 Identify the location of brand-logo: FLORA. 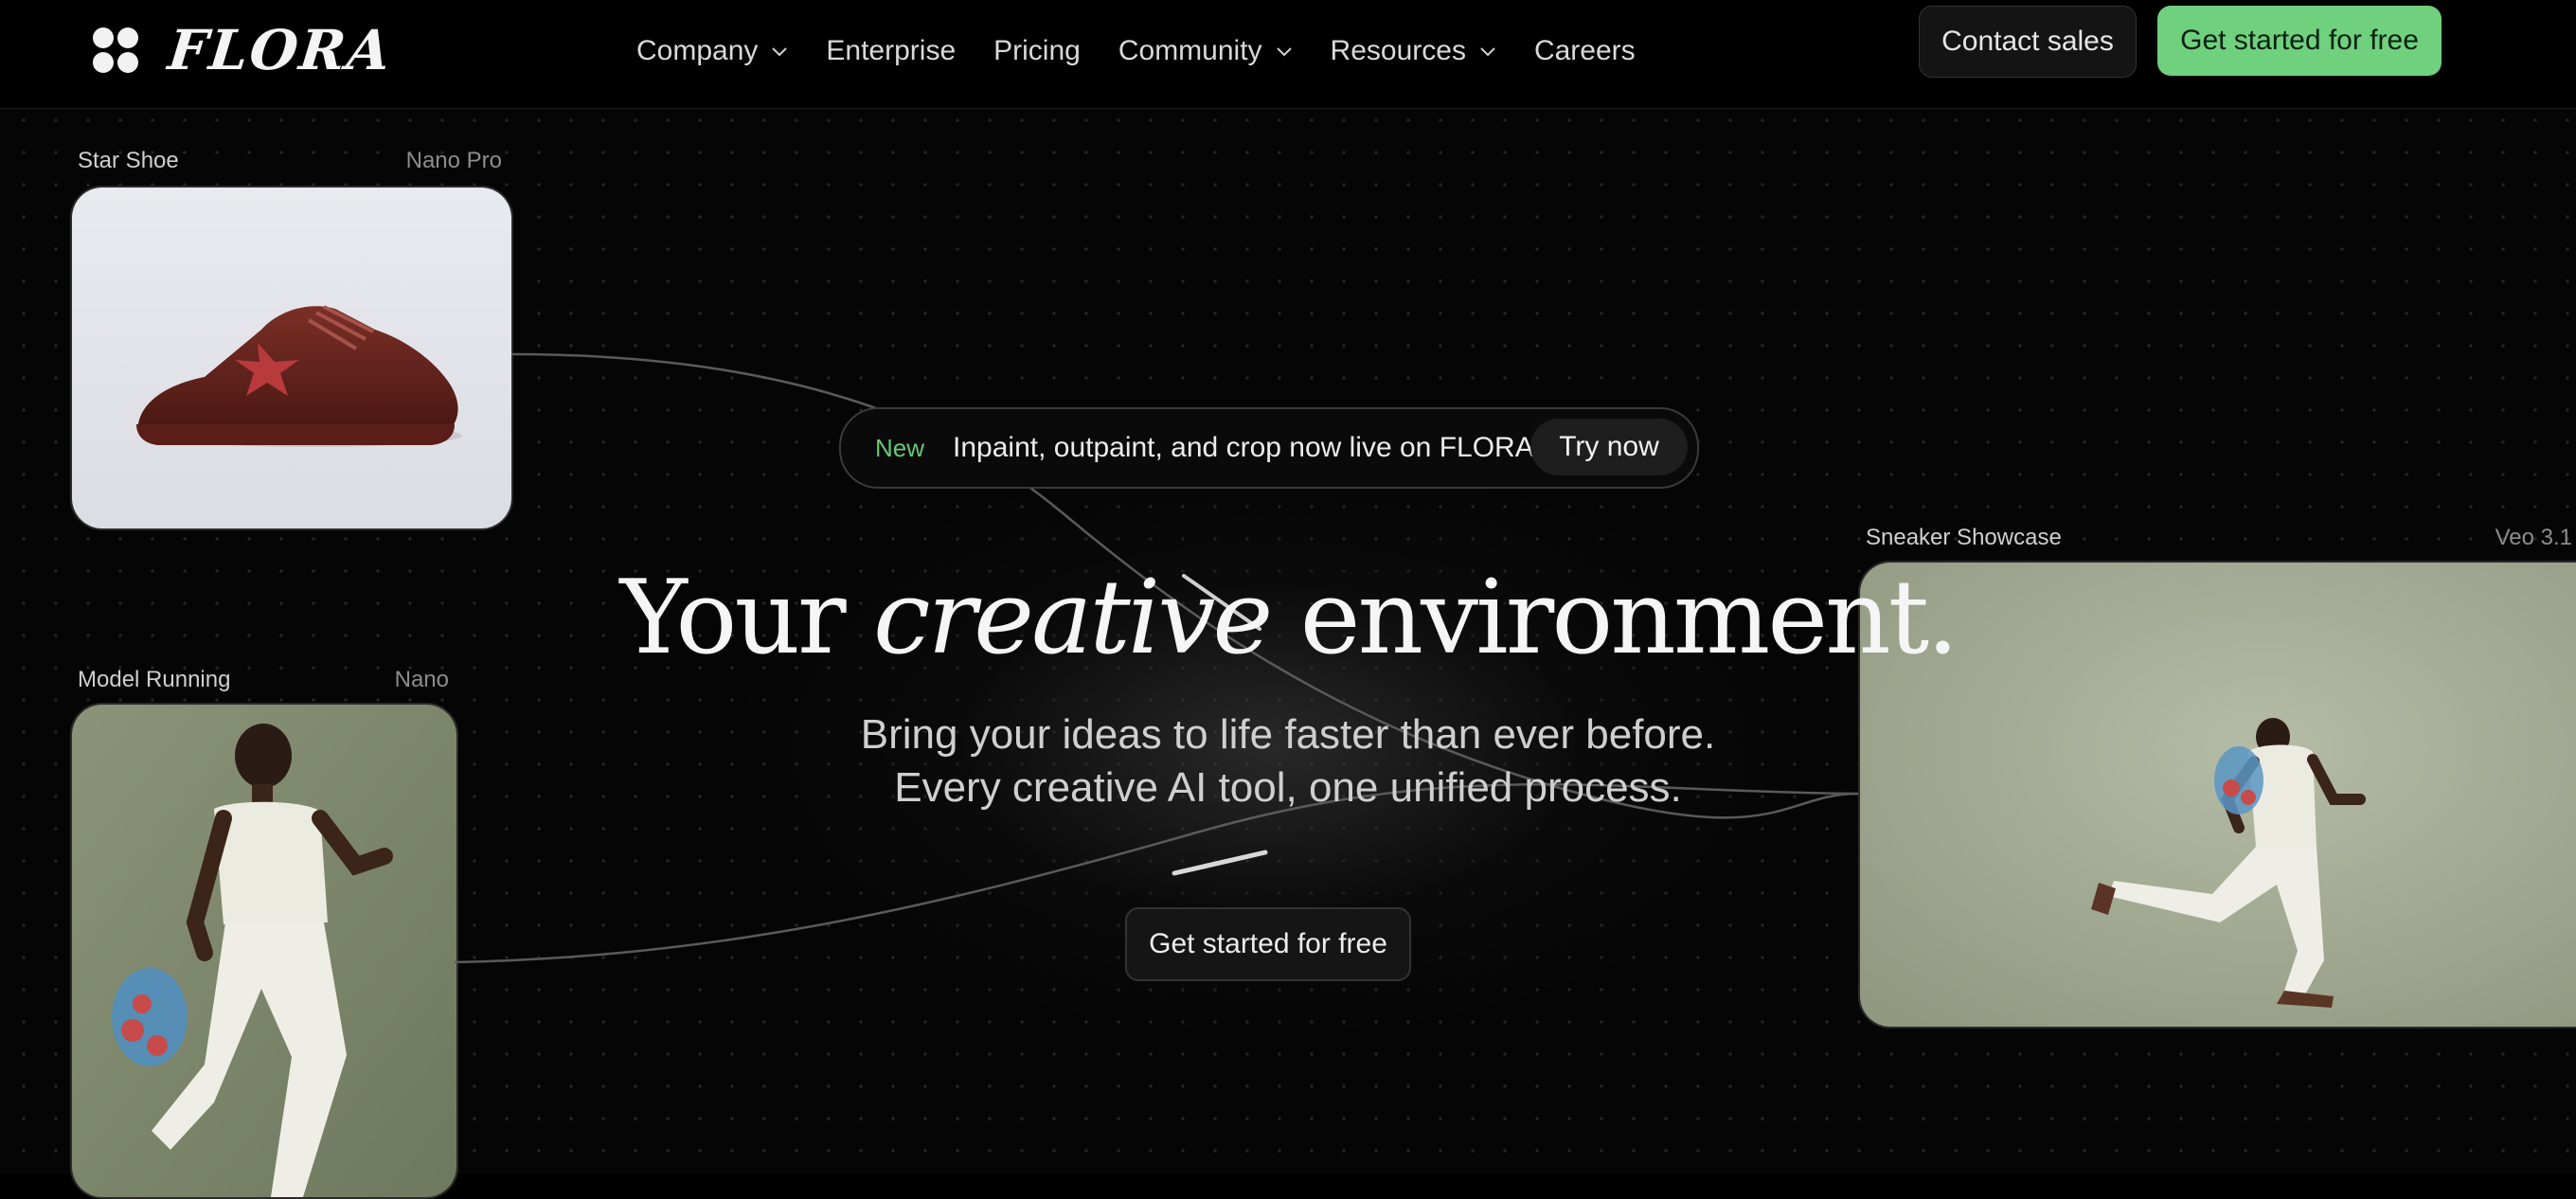
(243, 50).